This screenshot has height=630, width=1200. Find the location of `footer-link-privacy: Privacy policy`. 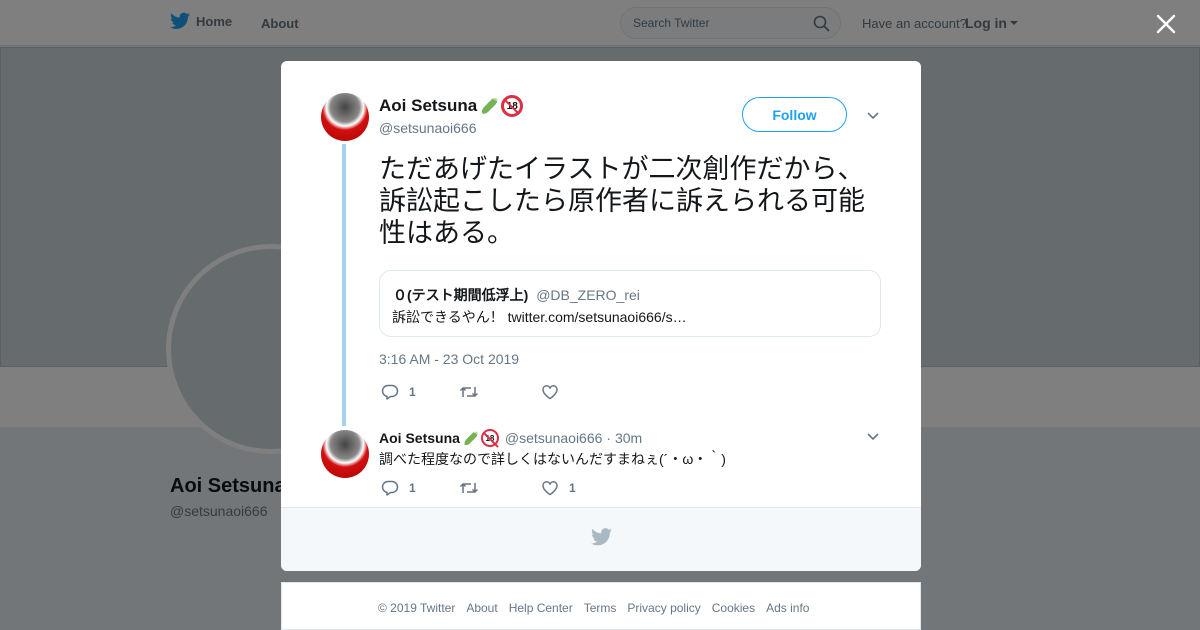

footer-link-privacy: Privacy policy is located at coordinates (663, 608).